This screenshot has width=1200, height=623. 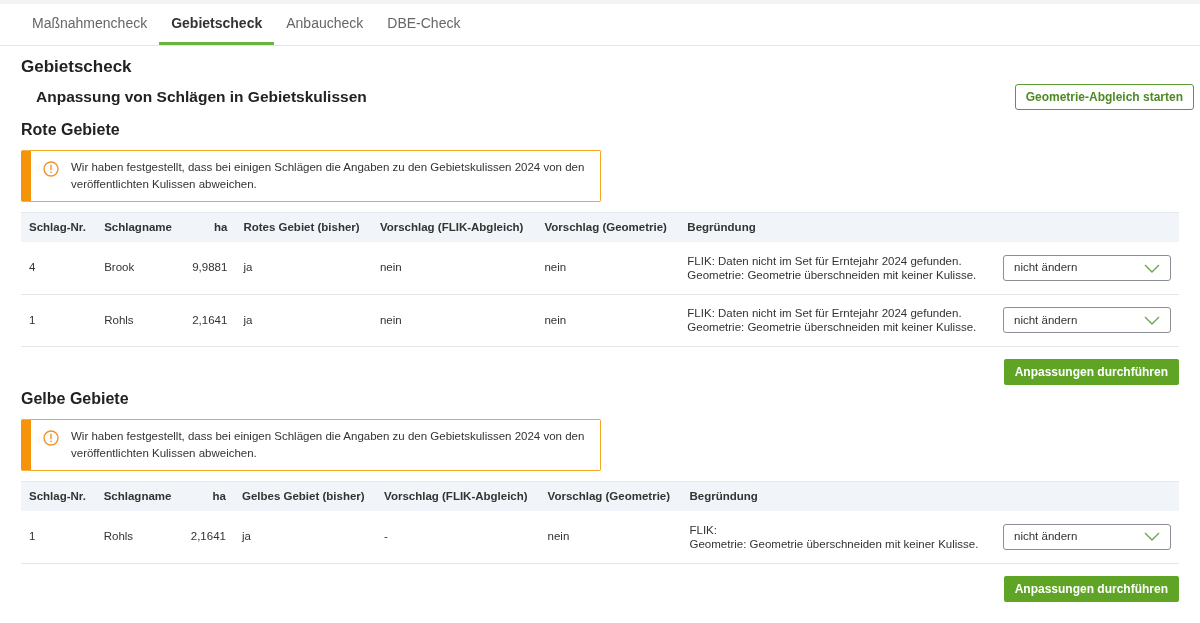 What do you see at coordinates (386, 536) in the screenshot?
I see `table-cell: -` at bounding box center [386, 536].